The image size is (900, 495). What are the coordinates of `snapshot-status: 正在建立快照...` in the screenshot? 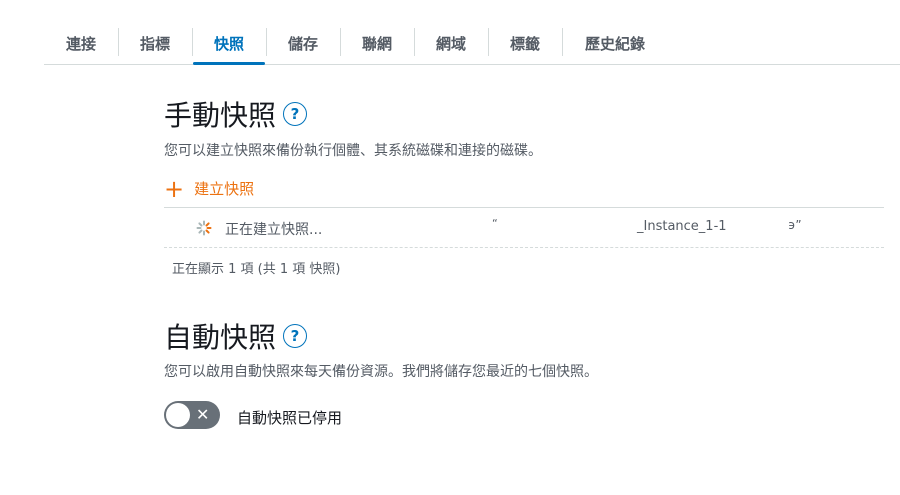 It's located at (274, 230).